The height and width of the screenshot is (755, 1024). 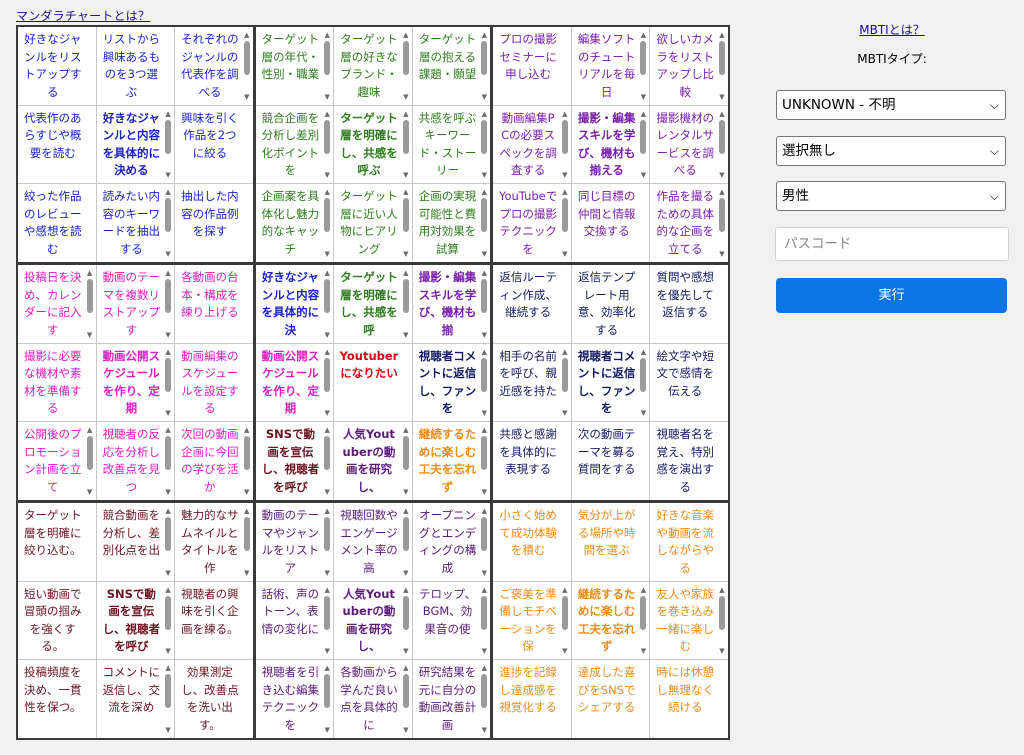 What do you see at coordinates (132, 542) in the screenshot?
I see `mandala-cell-text: 競合動画を分析し、差別化点を出` at bounding box center [132, 542].